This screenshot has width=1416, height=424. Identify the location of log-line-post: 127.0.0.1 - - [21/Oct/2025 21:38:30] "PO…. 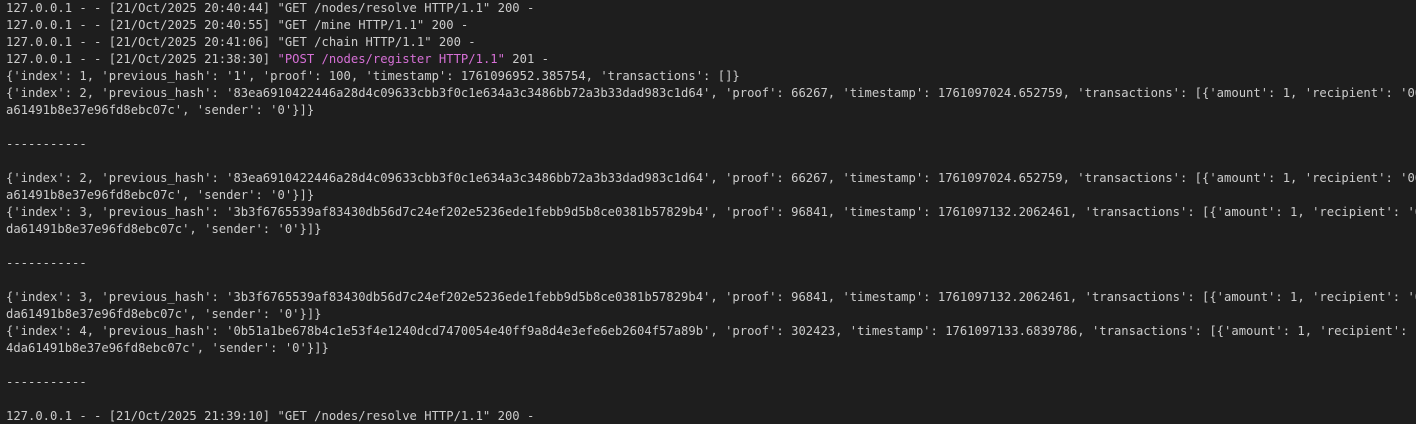
(711, 59).